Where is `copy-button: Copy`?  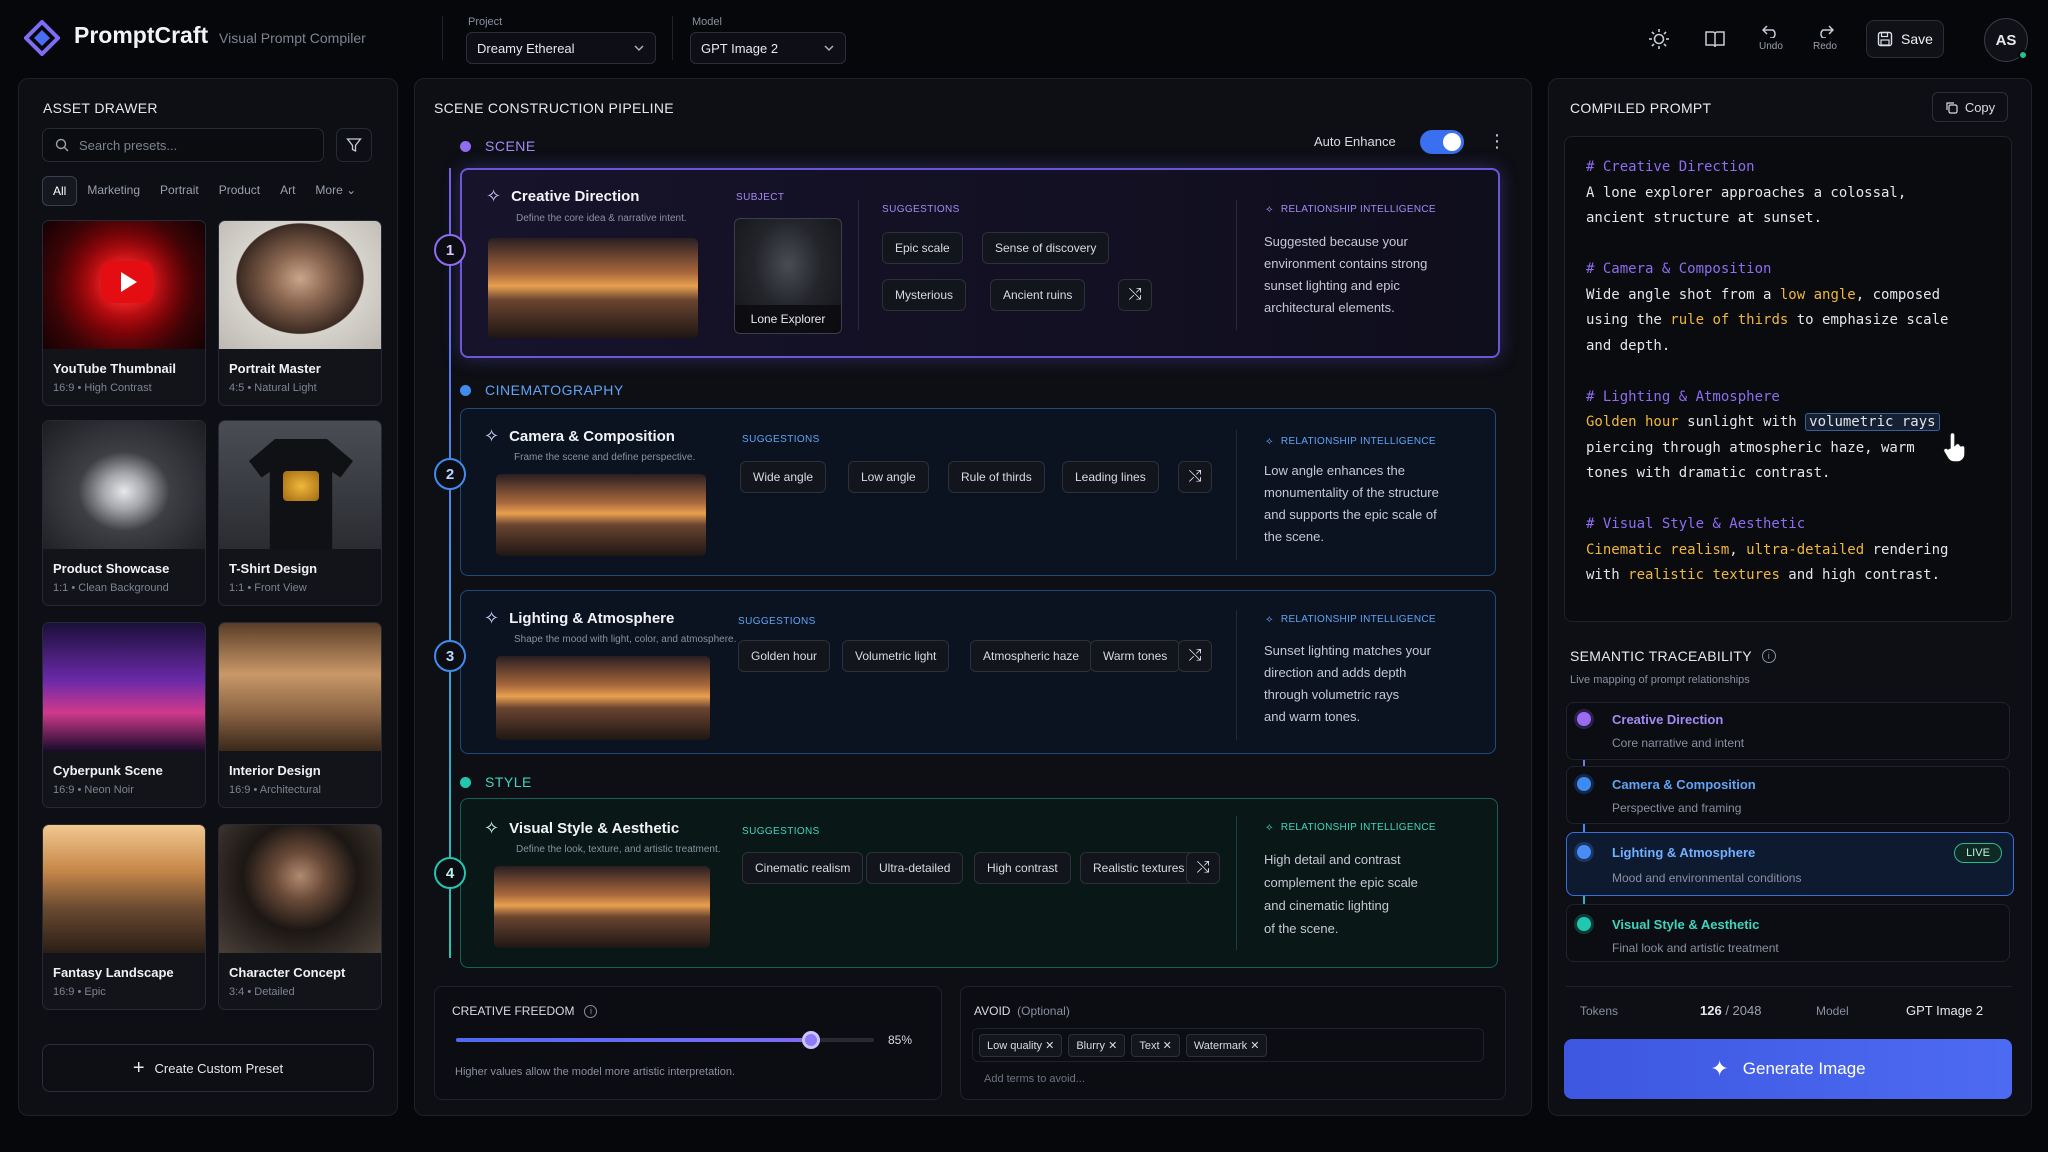
copy-button: Copy is located at coordinates (1970, 107).